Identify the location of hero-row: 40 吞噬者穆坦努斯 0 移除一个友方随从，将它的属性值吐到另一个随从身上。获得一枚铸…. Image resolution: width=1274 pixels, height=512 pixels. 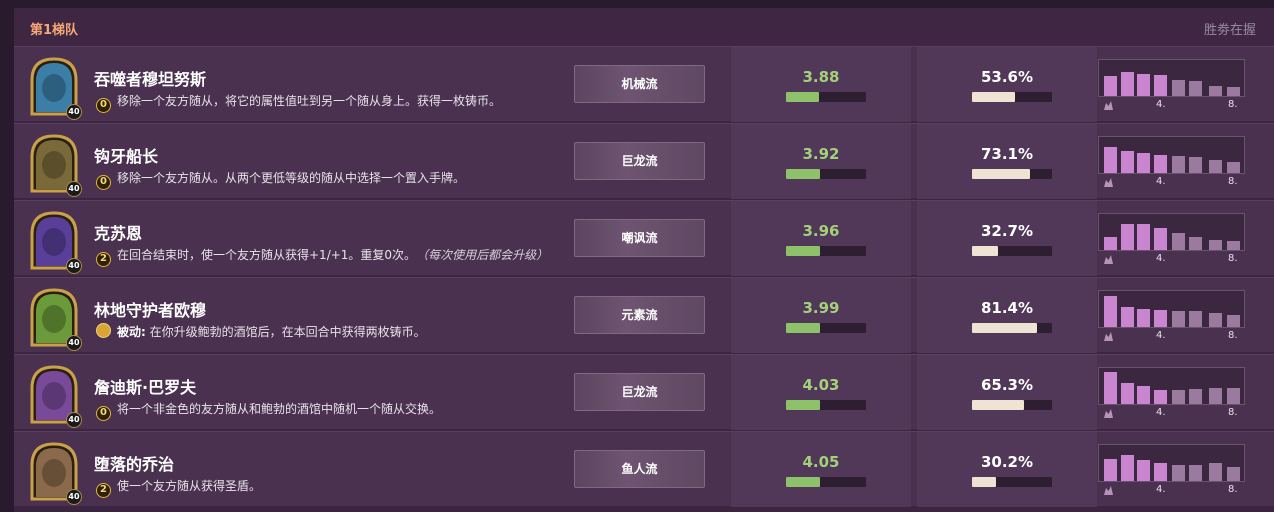
(644, 84).